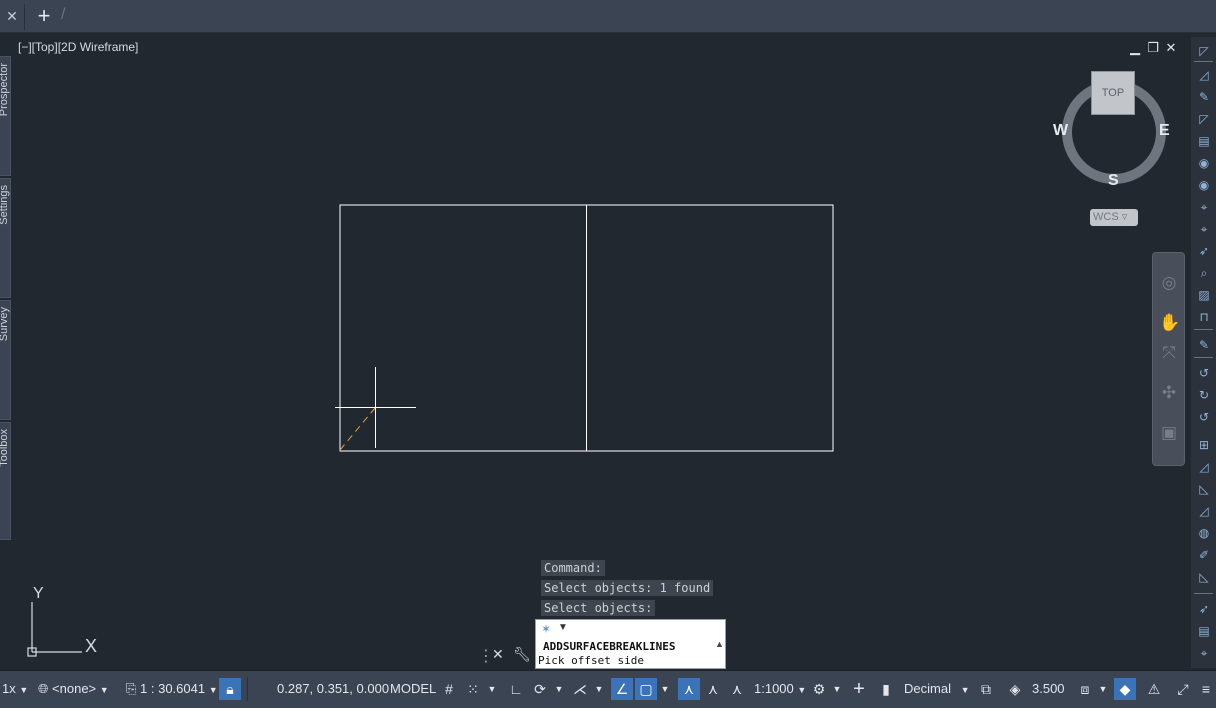  What do you see at coordinates (737, 689) in the screenshot?
I see `annotation-scale-icon: ⋏` at bounding box center [737, 689].